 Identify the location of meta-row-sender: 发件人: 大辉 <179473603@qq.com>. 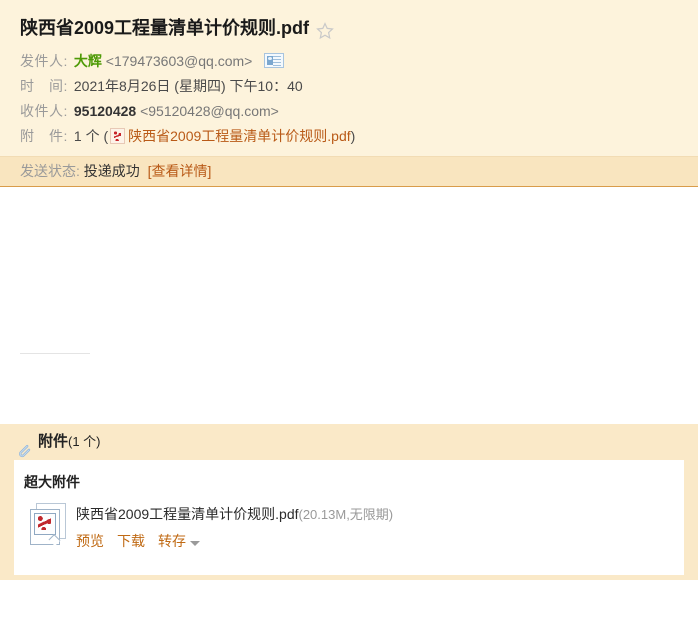
(187, 60).